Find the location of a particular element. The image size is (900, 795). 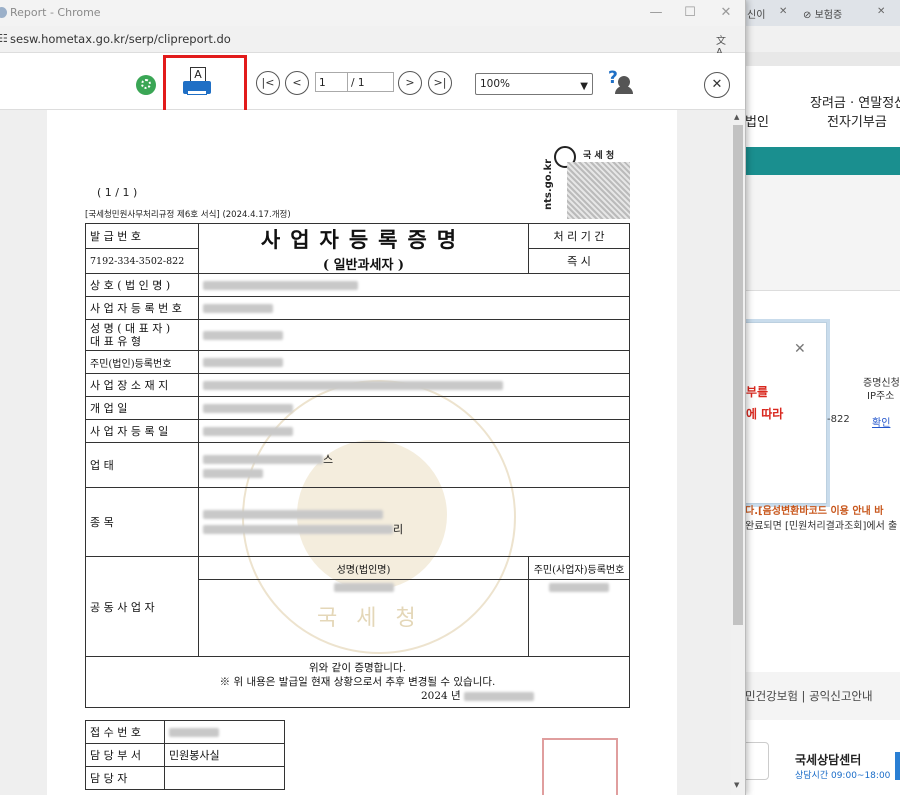

bg-teal-band is located at coordinates (822, 161).